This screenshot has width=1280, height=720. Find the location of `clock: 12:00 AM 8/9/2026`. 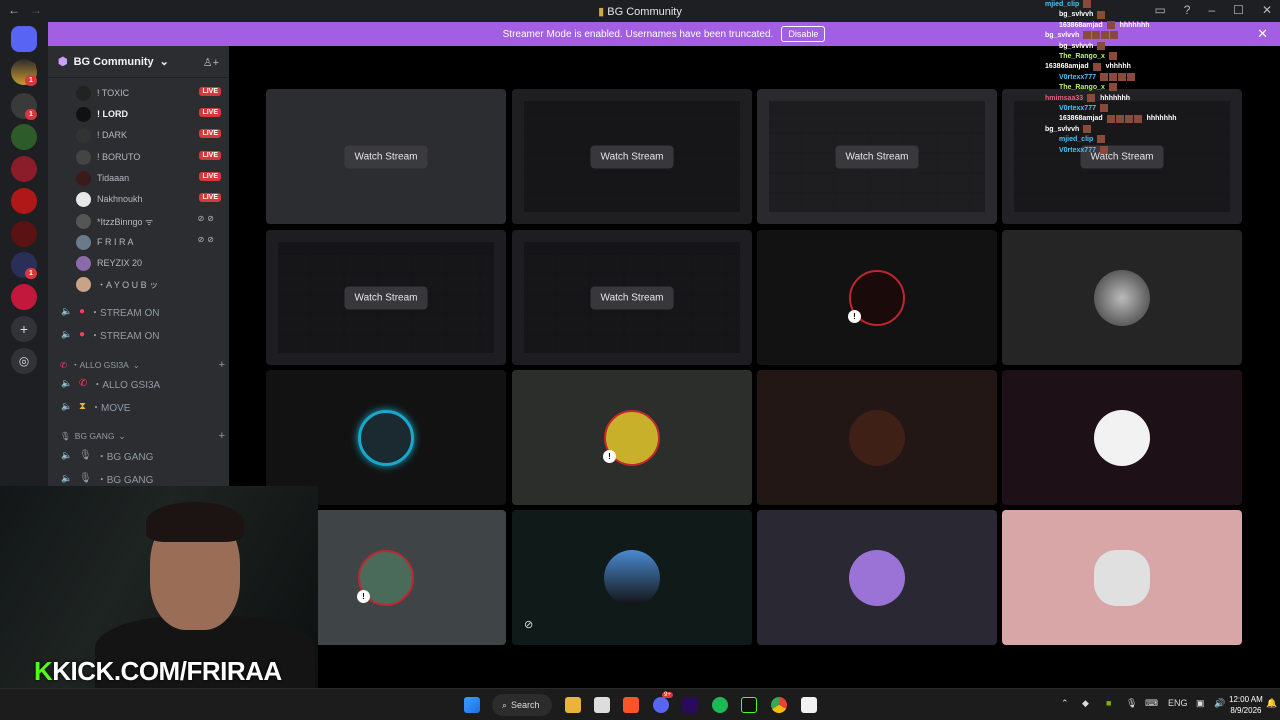

clock: 12:00 AM 8/9/2026 is located at coordinates (1246, 705).